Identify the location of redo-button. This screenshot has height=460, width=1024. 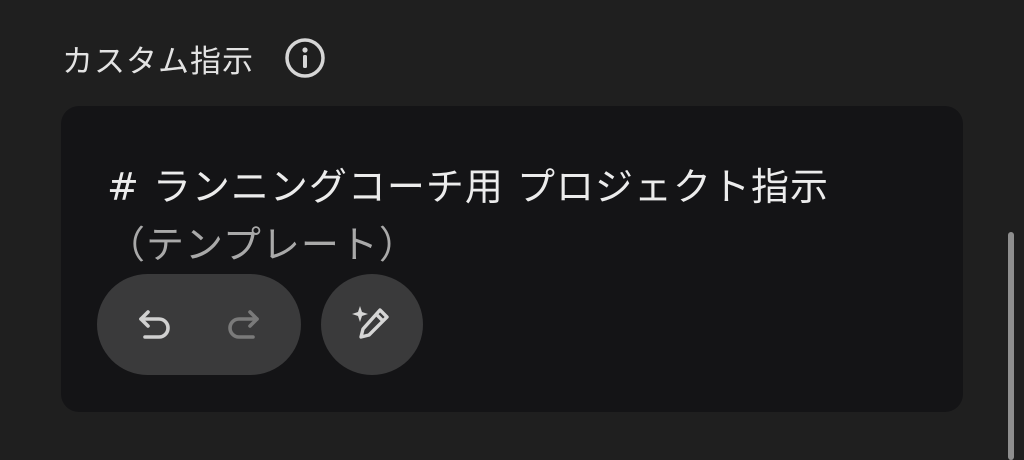
(243, 325).